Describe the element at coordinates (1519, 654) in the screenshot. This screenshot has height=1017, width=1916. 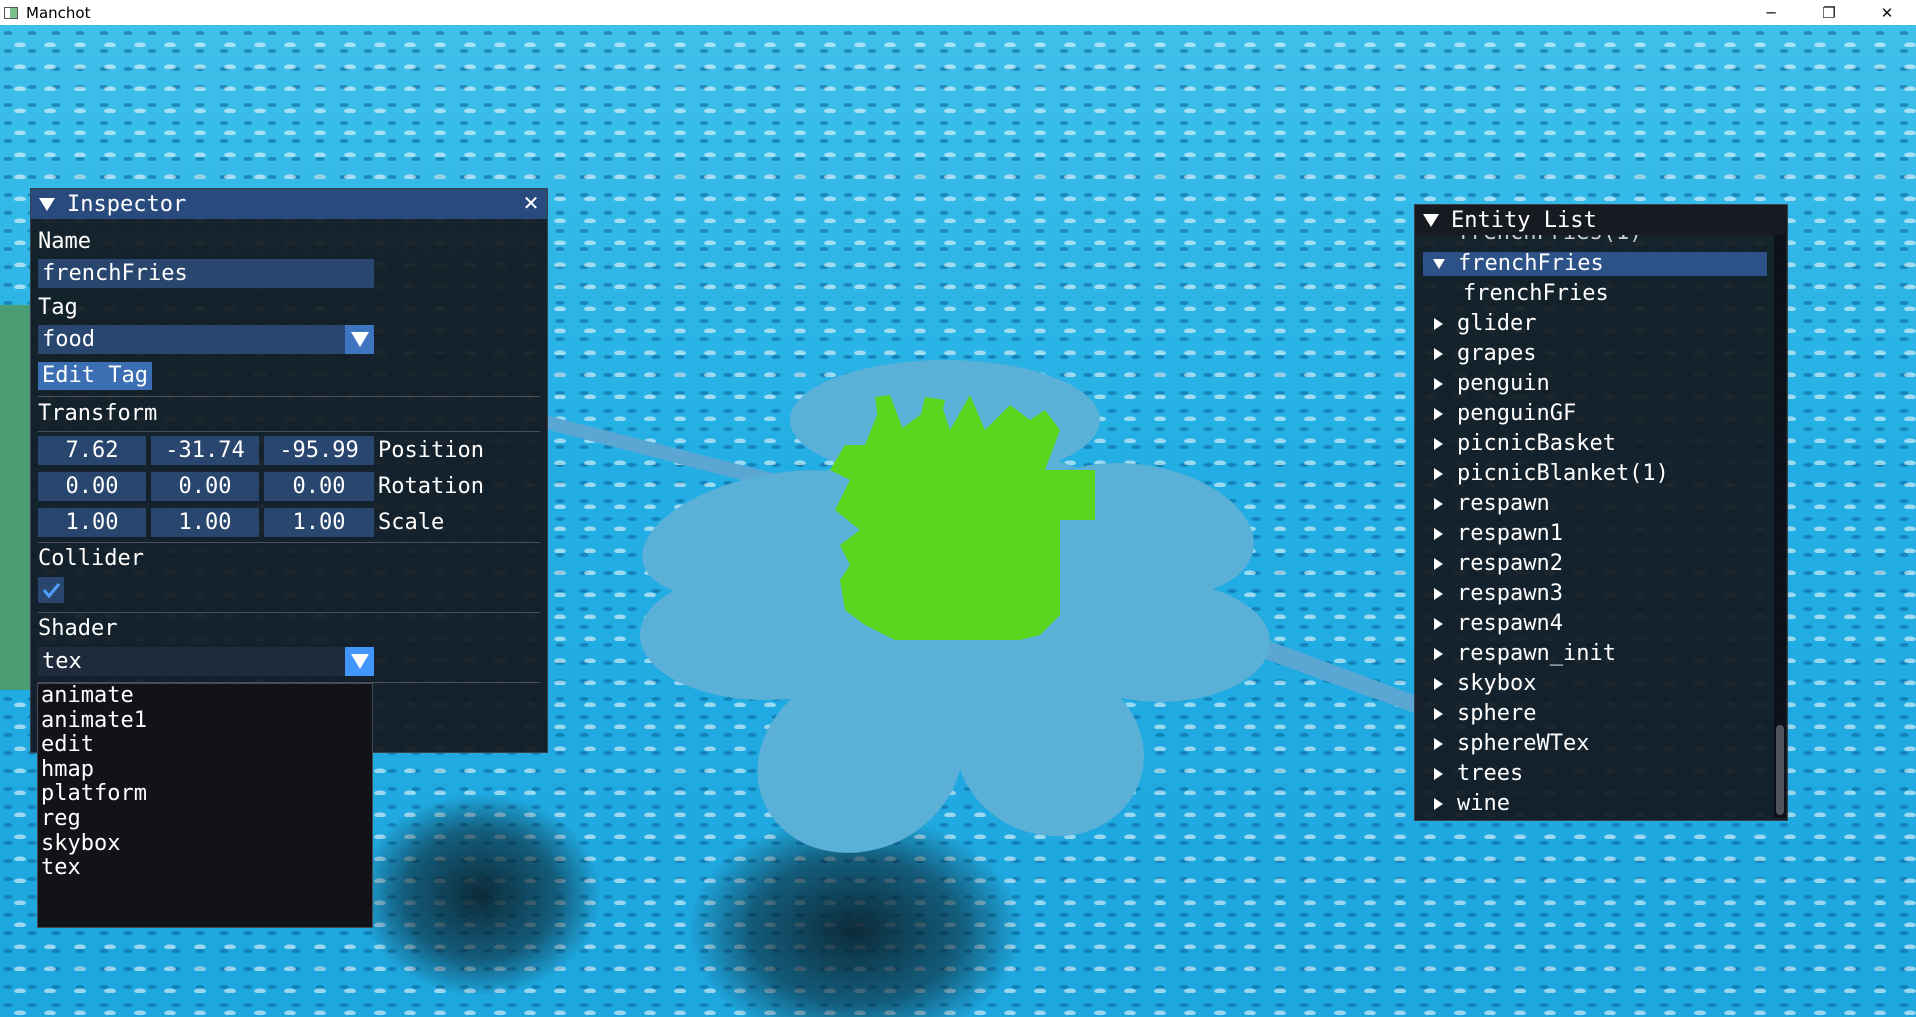
I see `tree-item: respawn_init` at that location.